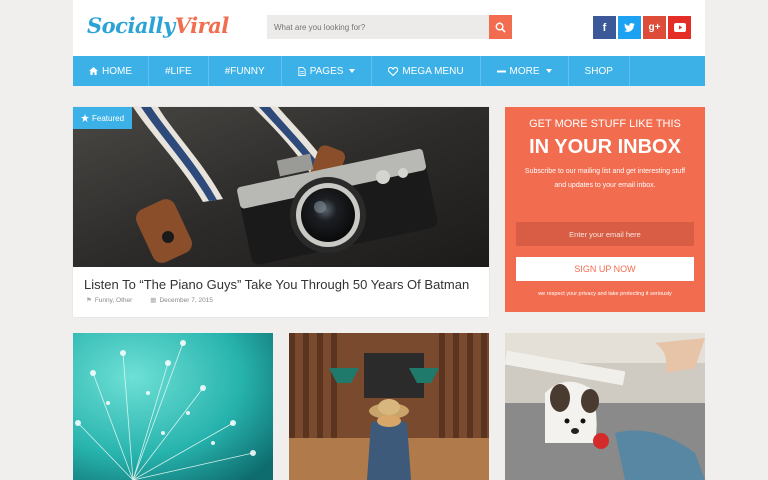 This screenshot has height=480, width=768. Describe the element at coordinates (117, 71) in the screenshot. I see `nav-label: HOME` at that location.